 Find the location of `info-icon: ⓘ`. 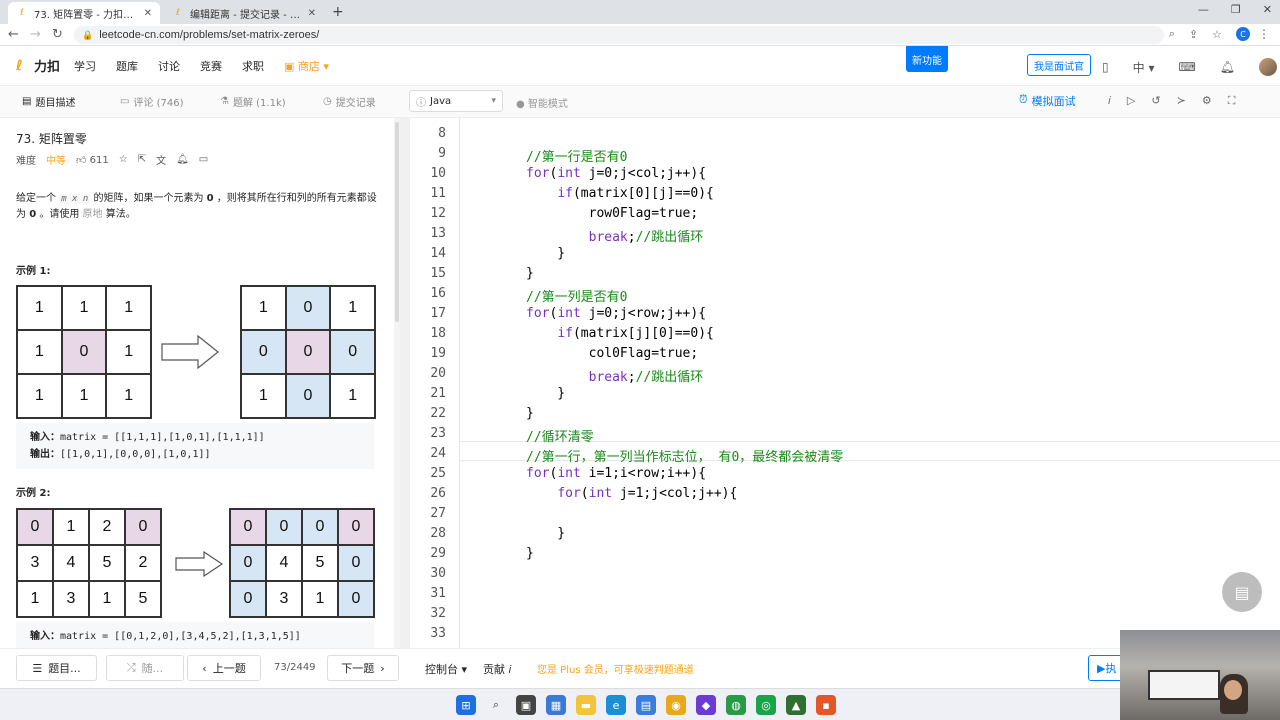

info-icon: ⓘ is located at coordinates (421, 103).